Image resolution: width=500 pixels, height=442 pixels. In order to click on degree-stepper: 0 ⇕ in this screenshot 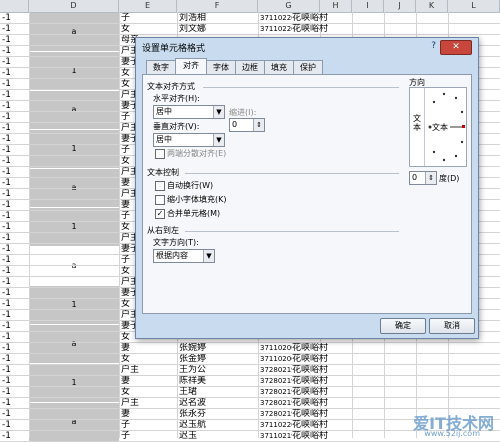, I will do `click(423, 178)`.